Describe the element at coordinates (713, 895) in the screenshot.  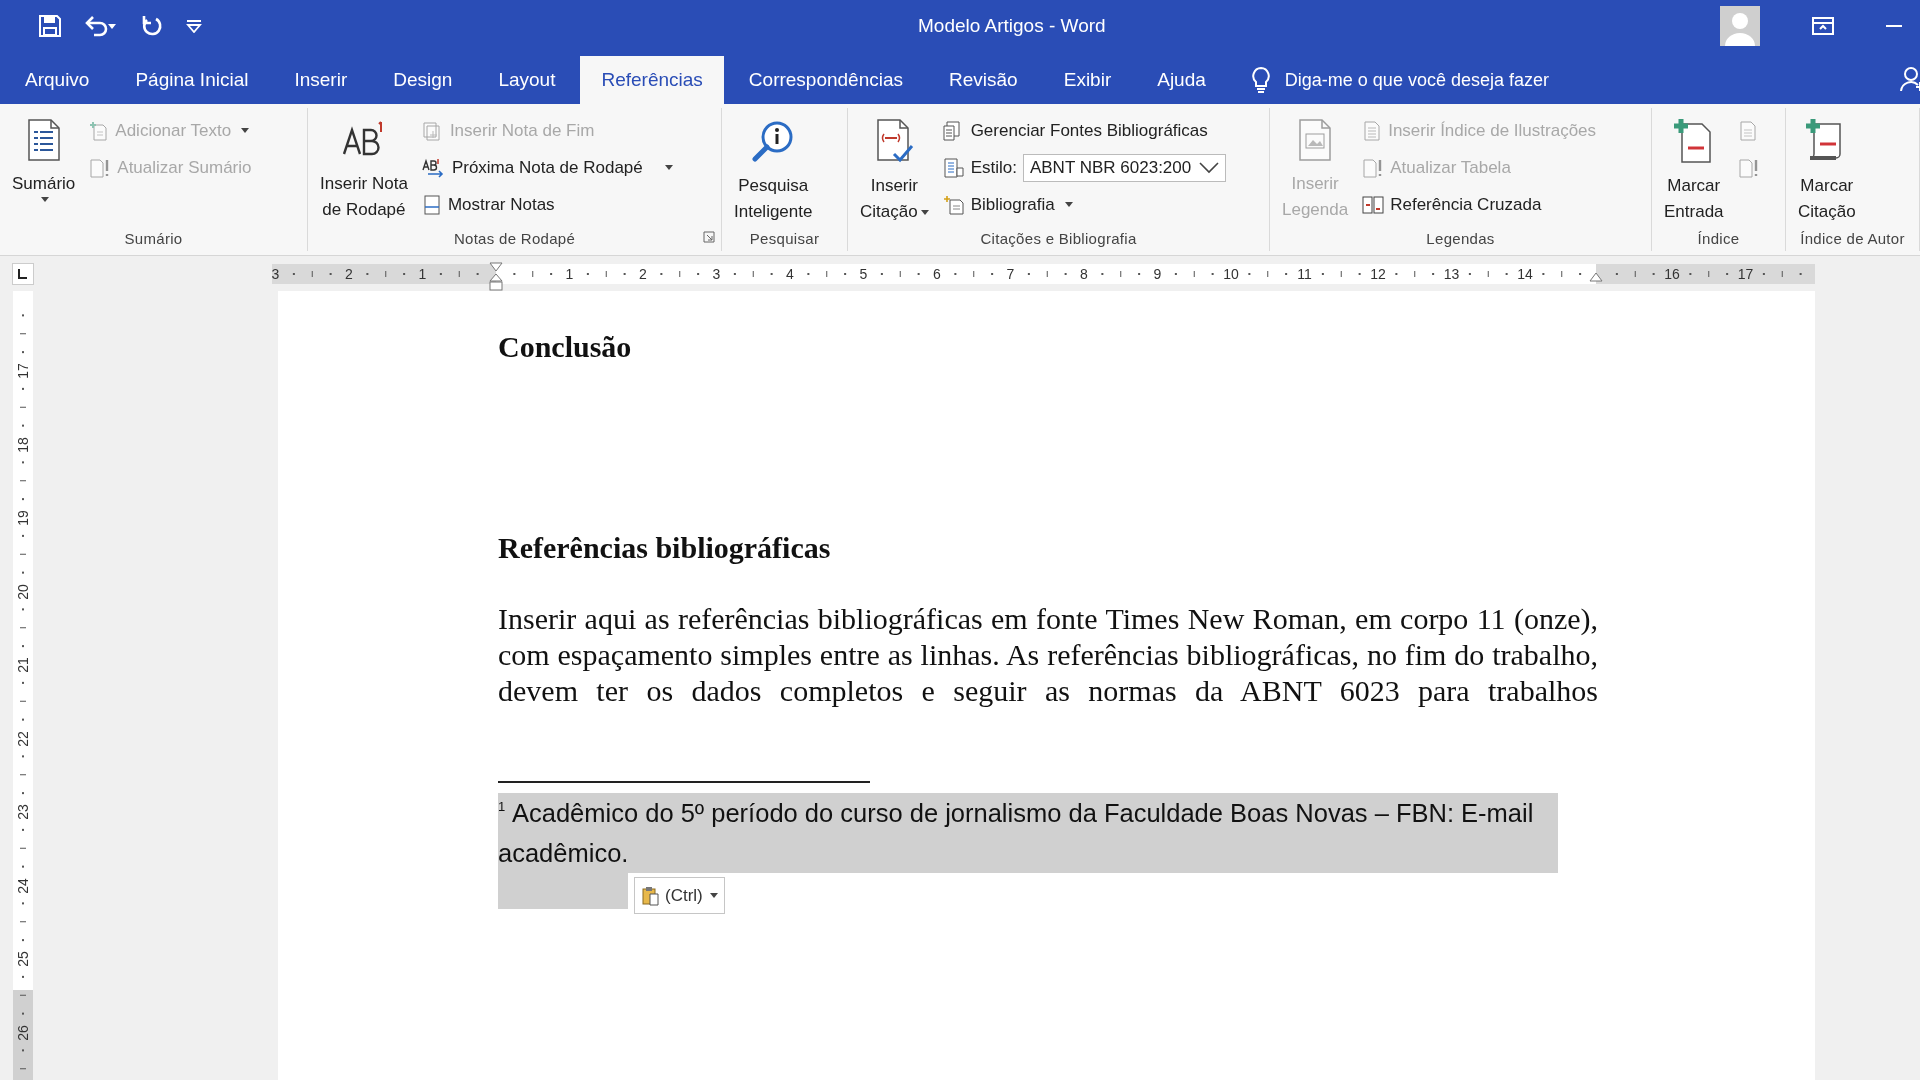
I see `caret-icon` at that location.